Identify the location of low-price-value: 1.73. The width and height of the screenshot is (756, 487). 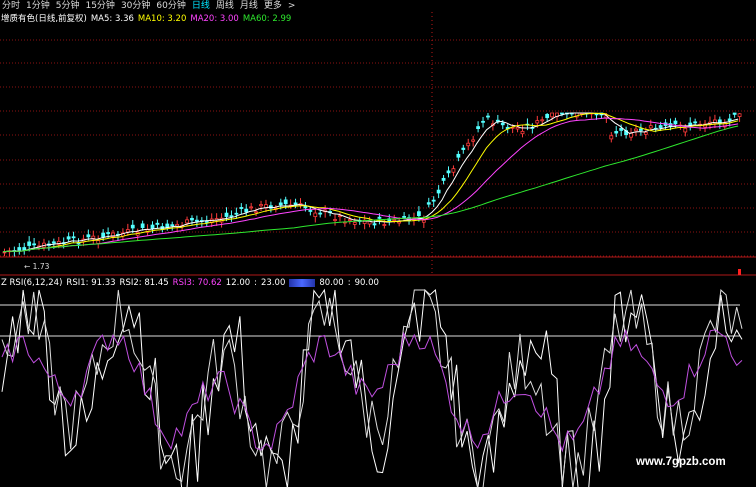
(41, 266).